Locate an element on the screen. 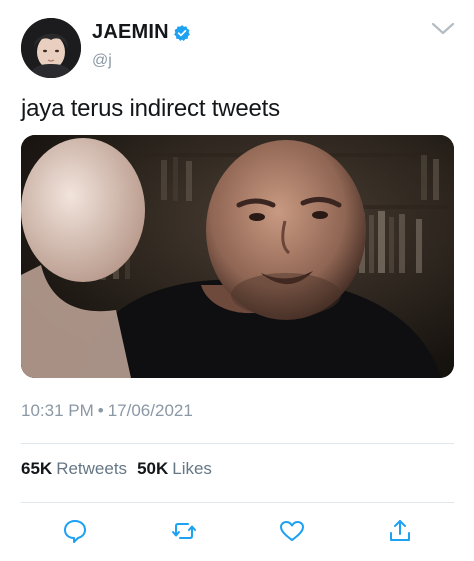 This screenshot has width=474, height=561. avatar is located at coordinates (51, 48).